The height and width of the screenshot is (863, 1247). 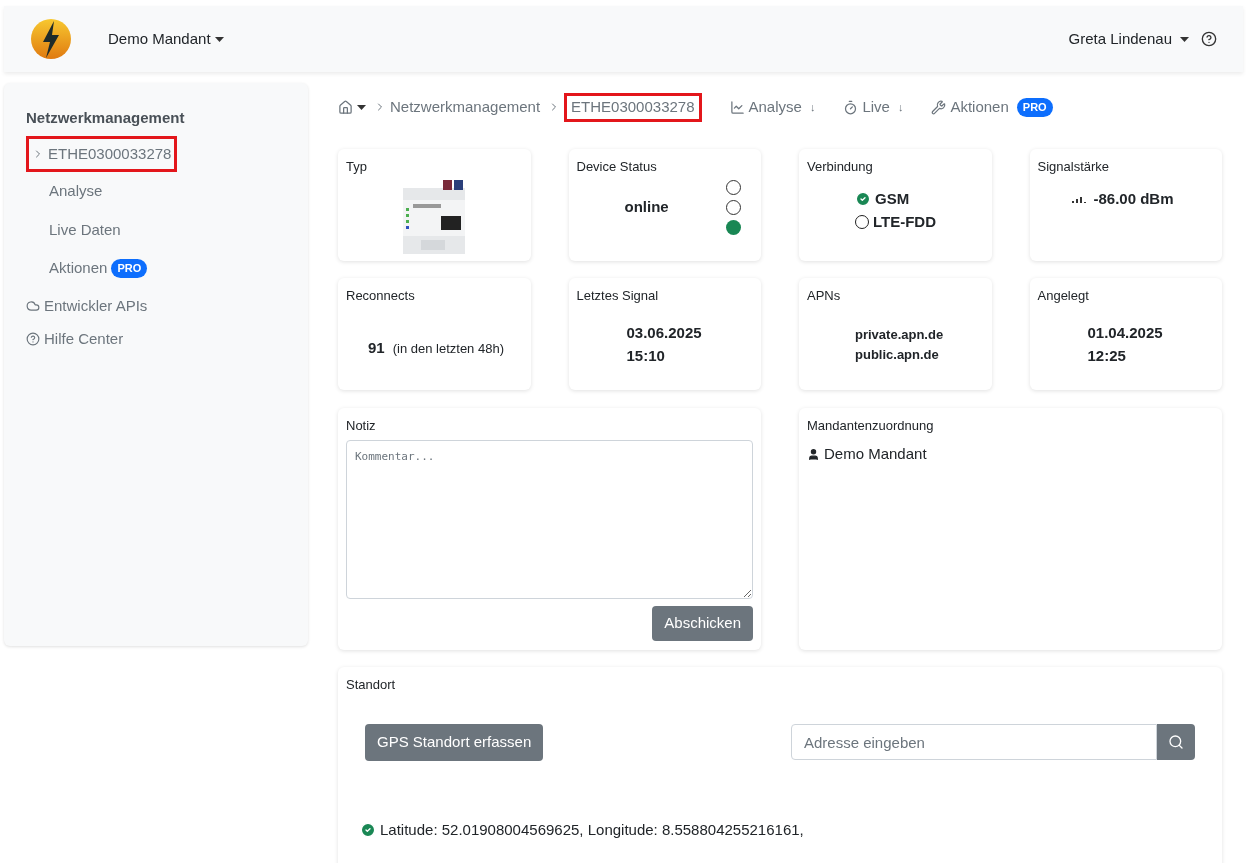 I want to click on card-title: Device Status, so click(x=617, y=166).